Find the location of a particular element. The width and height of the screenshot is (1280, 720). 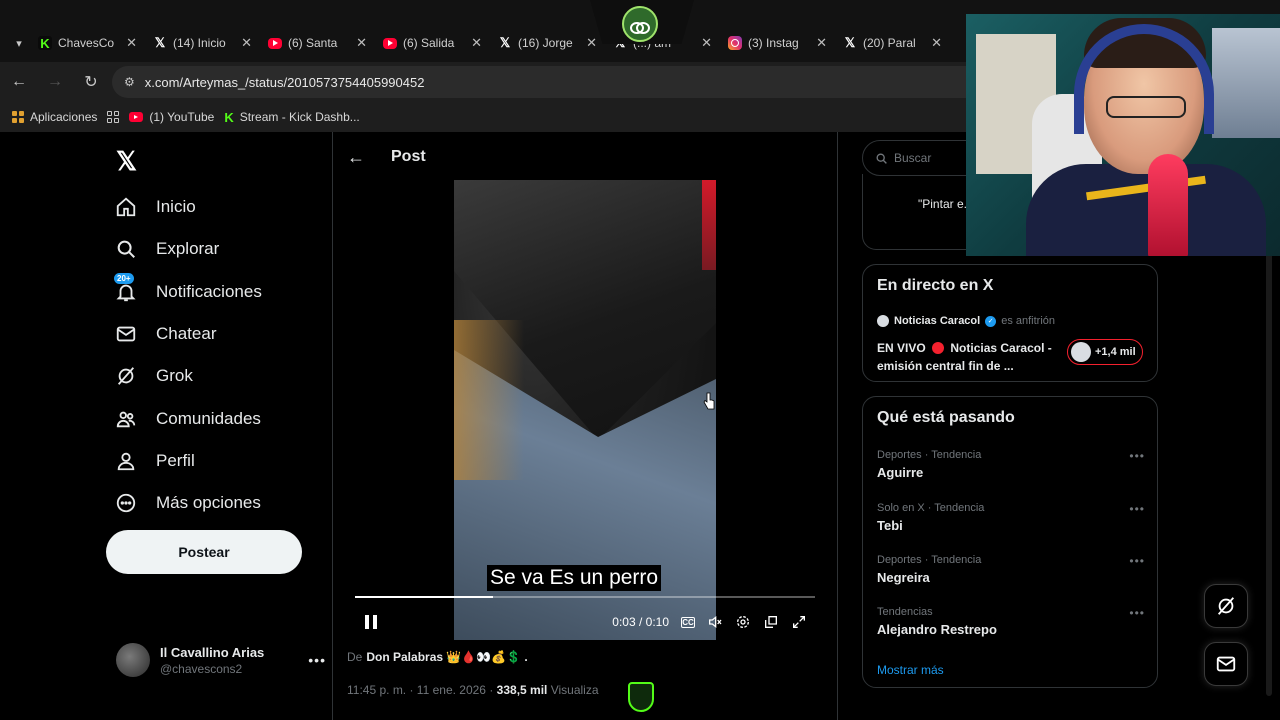

account-handle: @chavescons2 is located at coordinates (201, 668).